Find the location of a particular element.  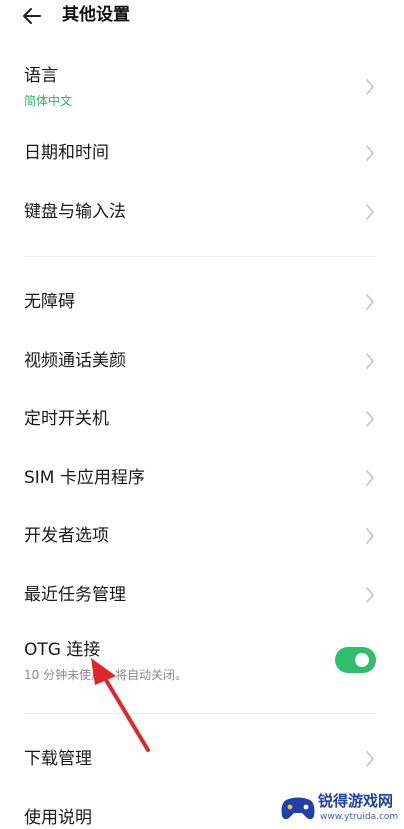

item-label: 下载管理 is located at coordinates (58, 759).